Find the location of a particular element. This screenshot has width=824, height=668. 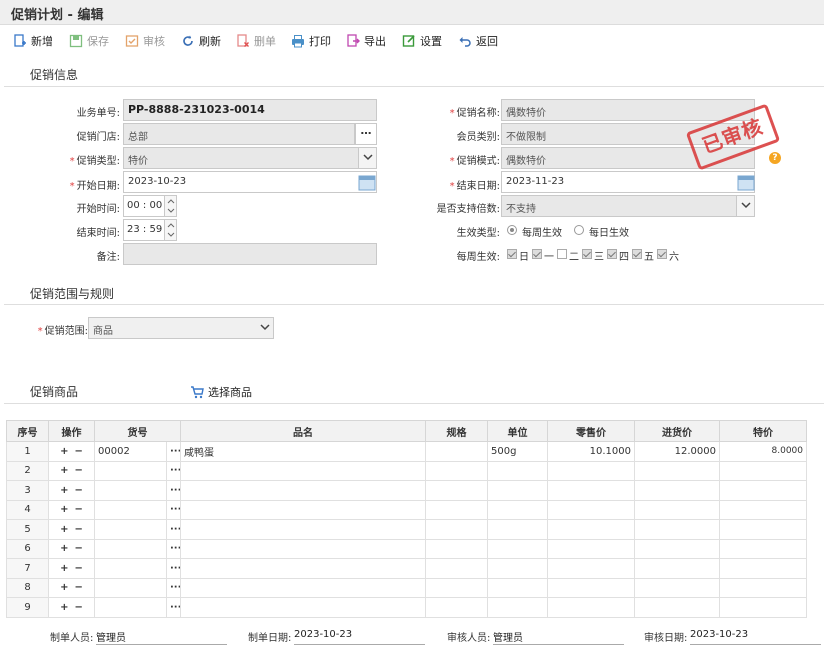

end-time-spinner is located at coordinates (170, 230).